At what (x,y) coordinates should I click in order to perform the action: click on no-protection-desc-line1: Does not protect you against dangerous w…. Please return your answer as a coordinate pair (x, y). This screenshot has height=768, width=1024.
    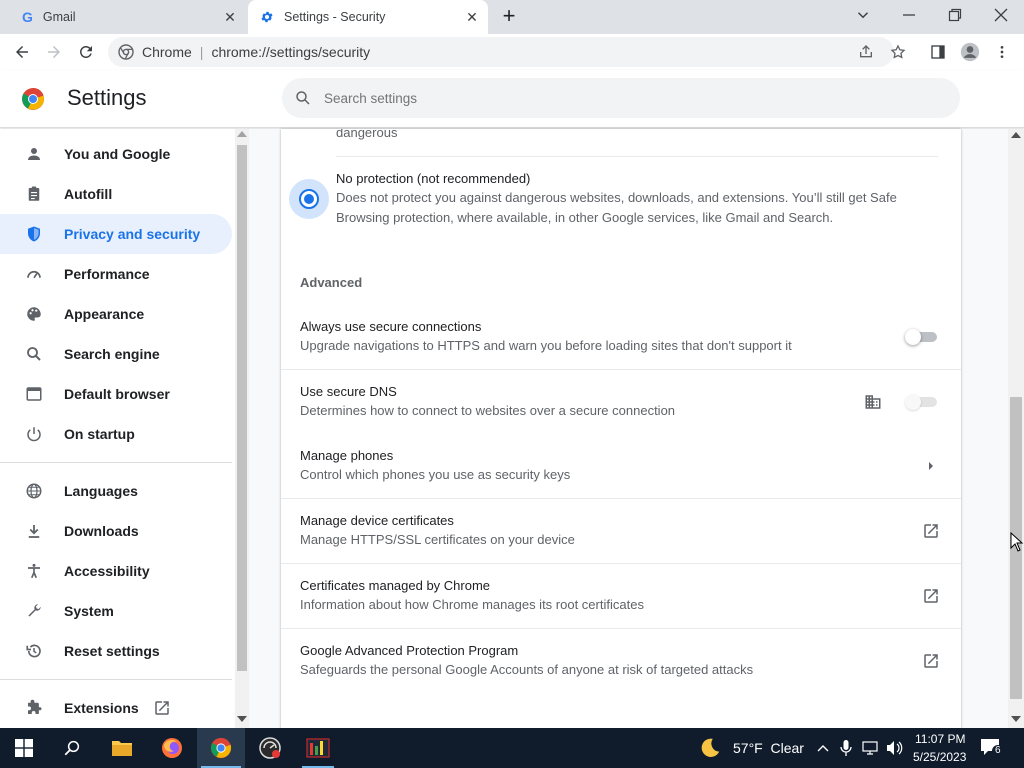
    Looking at the image, I should click on (616, 197).